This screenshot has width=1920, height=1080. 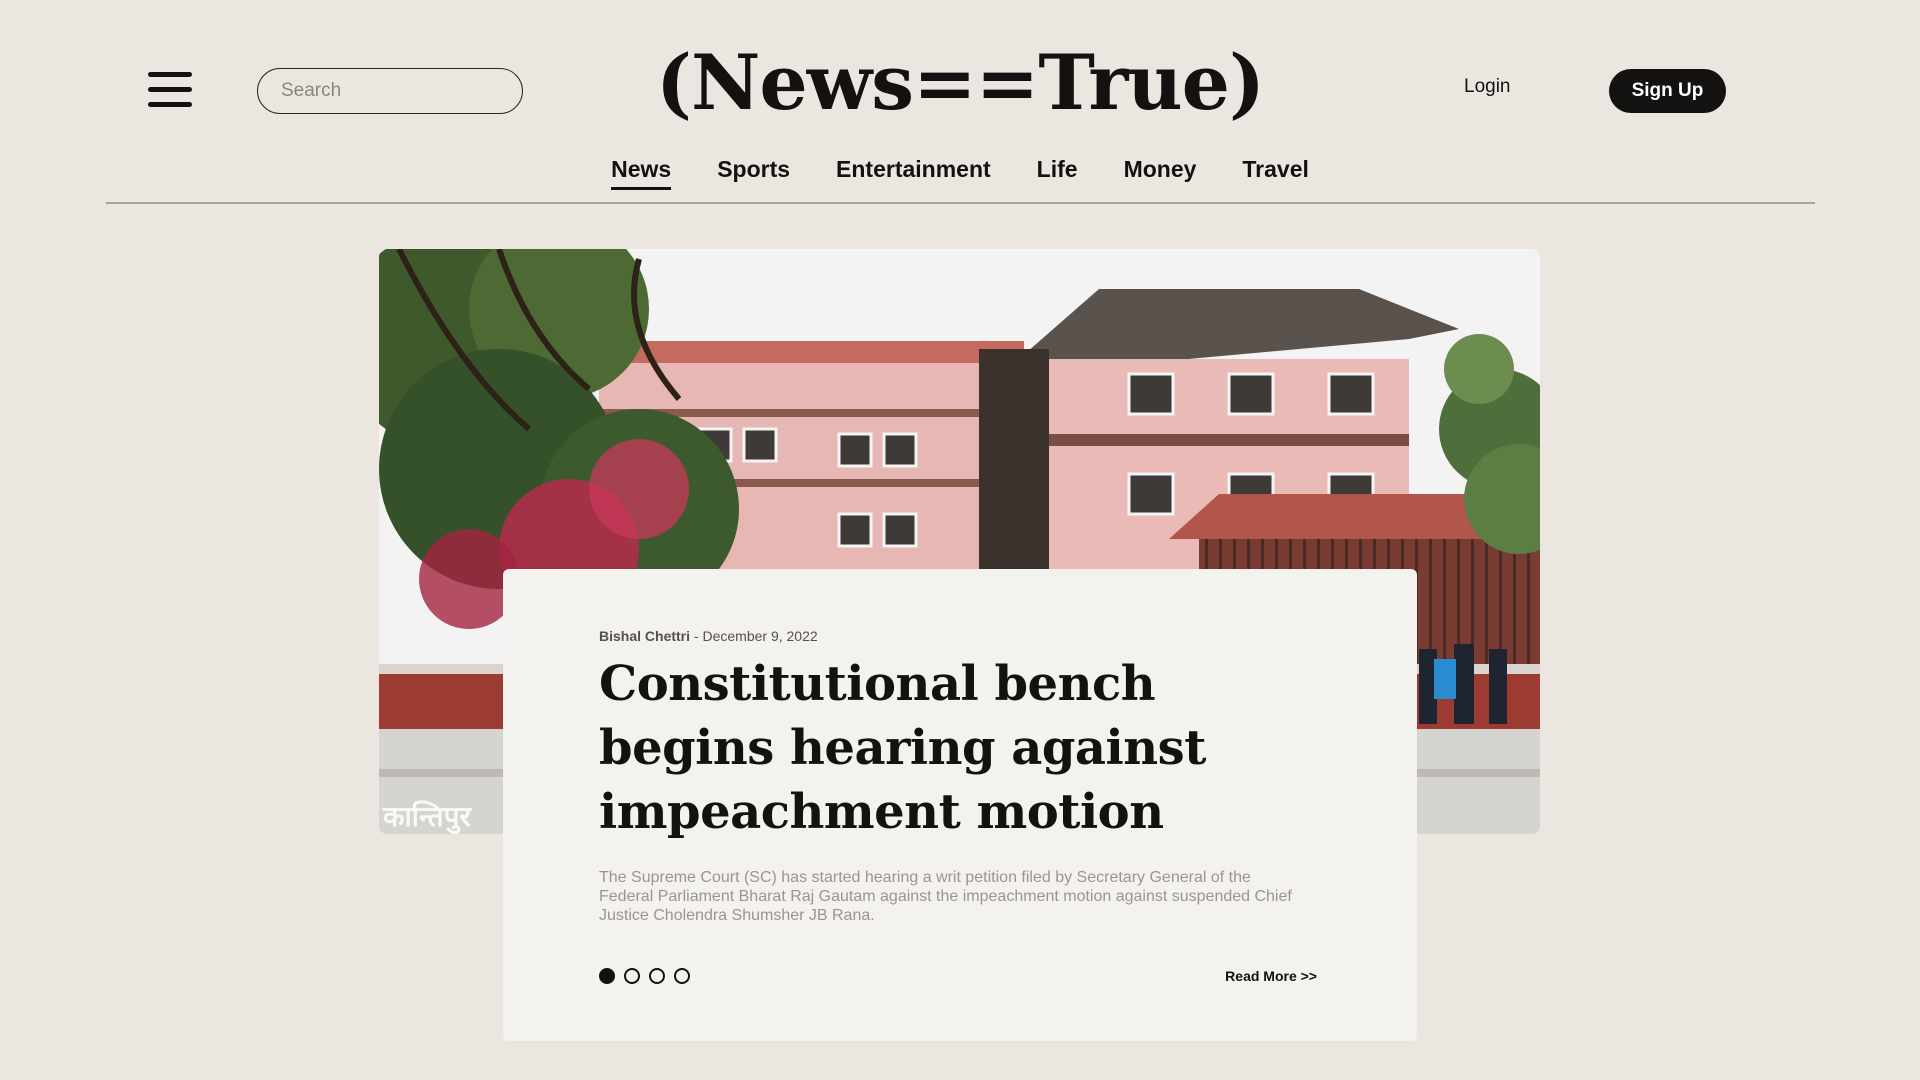 What do you see at coordinates (960, 203) in the screenshot?
I see `header-divider` at bounding box center [960, 203].